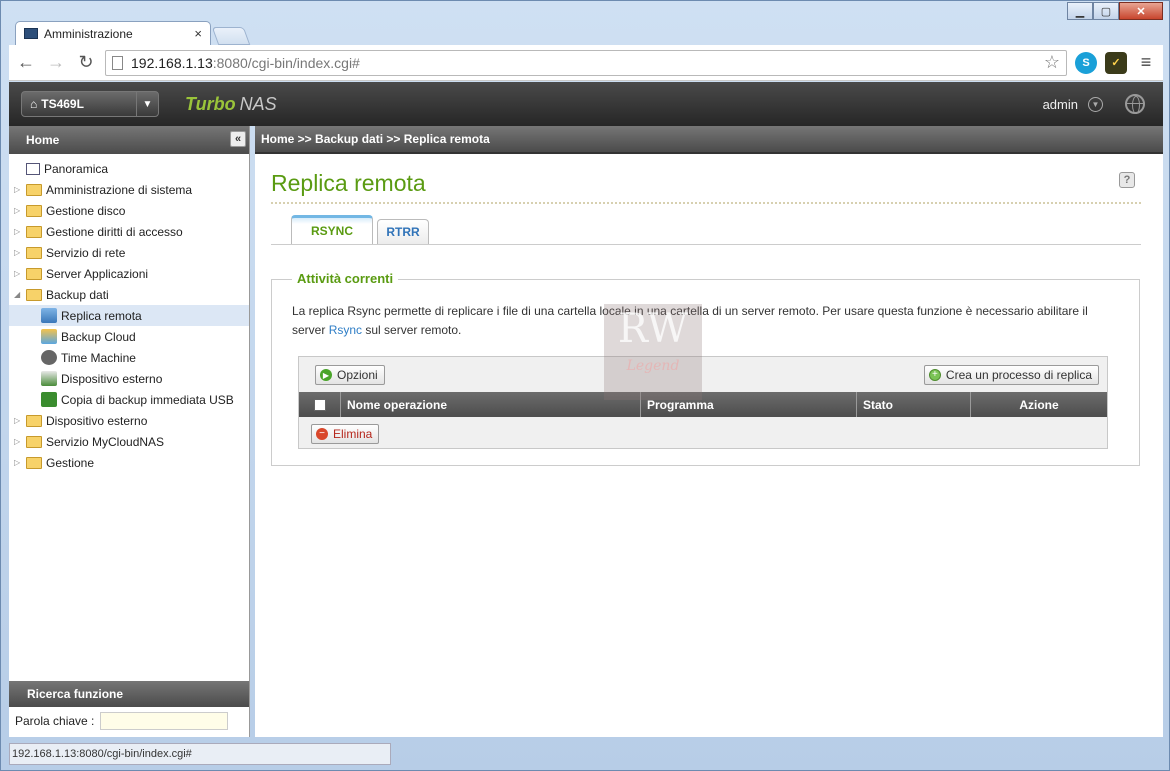 The image size is (1170, 771). I want to click on collapse-icon: «, so click(238, 139).